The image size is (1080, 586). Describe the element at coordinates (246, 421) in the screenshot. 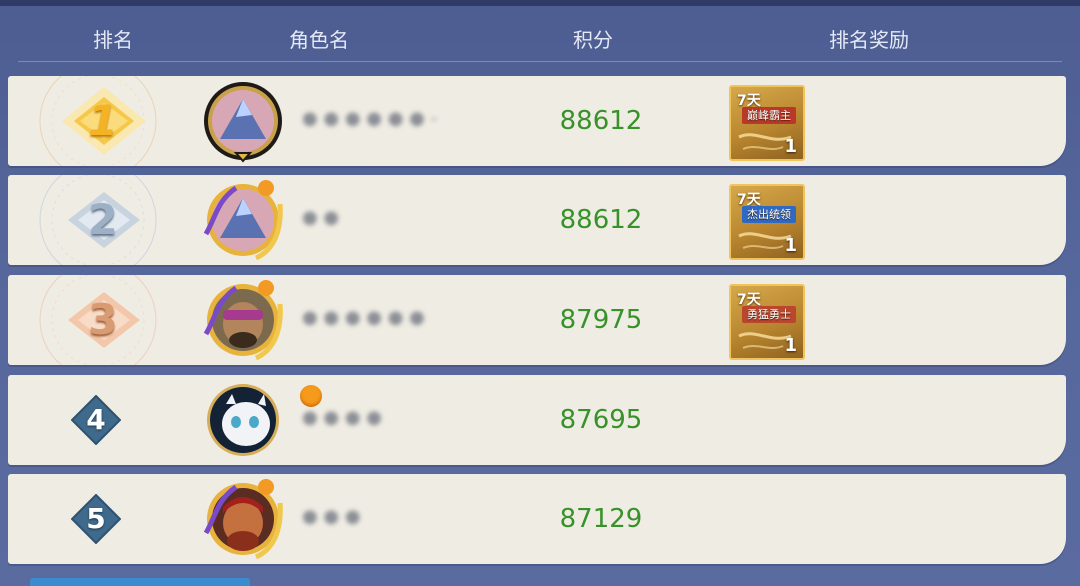

I see `avatar-white-dragon` at that location.